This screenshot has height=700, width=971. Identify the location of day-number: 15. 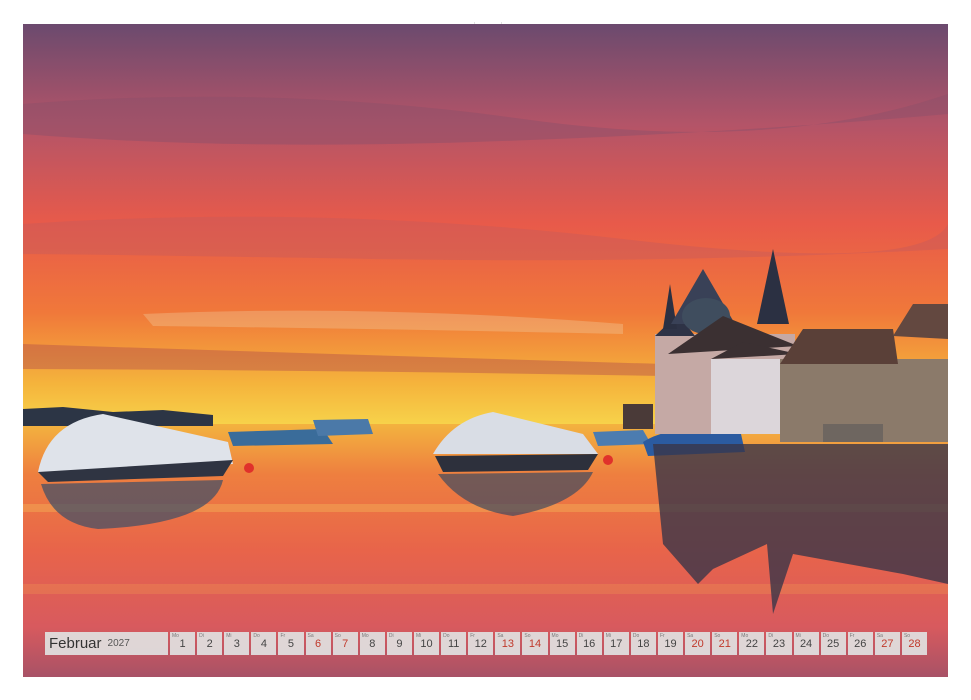
(562, 644).